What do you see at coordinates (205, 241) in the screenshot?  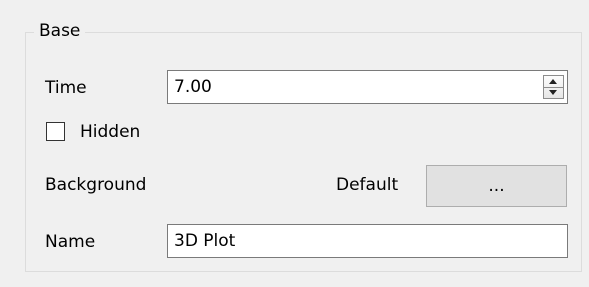 I see `name-value: 3D Plot` at bounding box center [205, 241].